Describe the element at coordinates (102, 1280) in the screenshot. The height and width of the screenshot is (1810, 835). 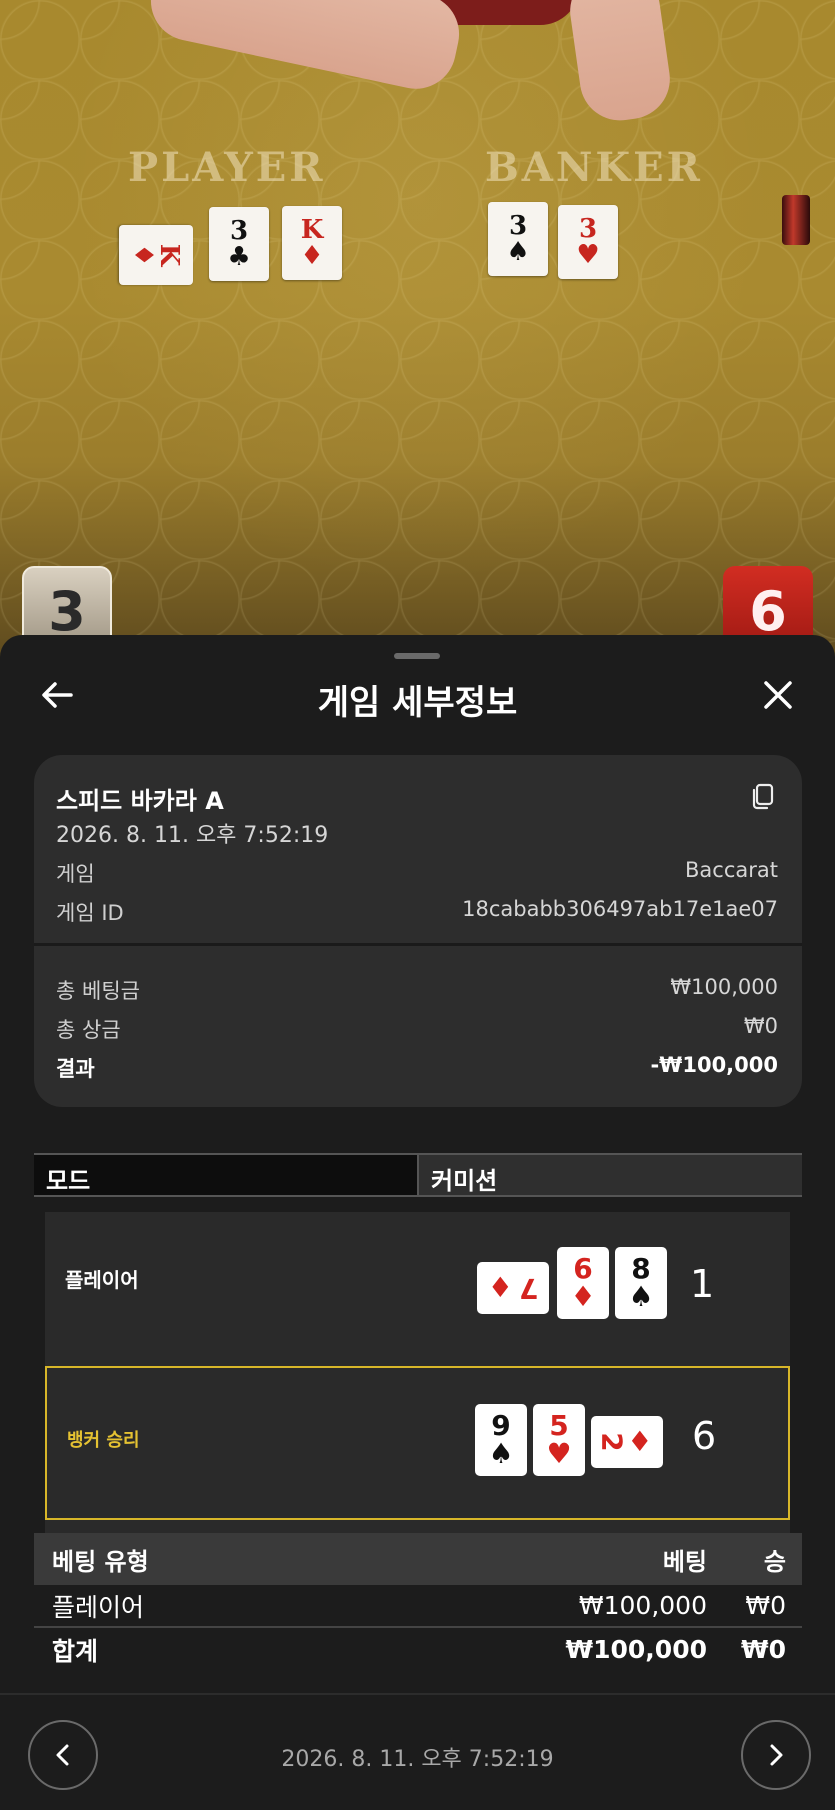
I see `player-hand-label: 플레이어` at that location.